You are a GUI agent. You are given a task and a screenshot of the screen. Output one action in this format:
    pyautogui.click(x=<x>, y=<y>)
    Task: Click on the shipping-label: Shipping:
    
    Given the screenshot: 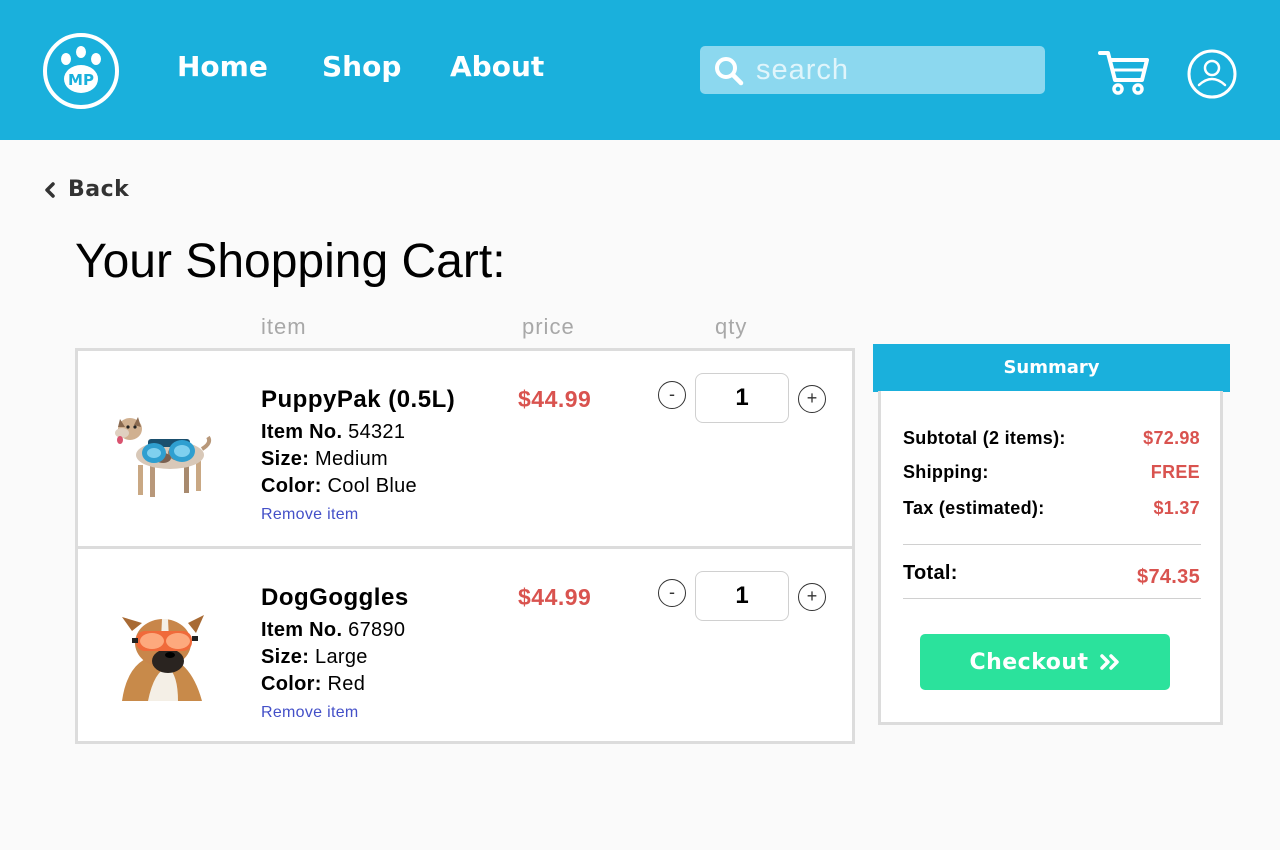 What is the action you would take?
    pyautogui.click(x=946, y=472)
    